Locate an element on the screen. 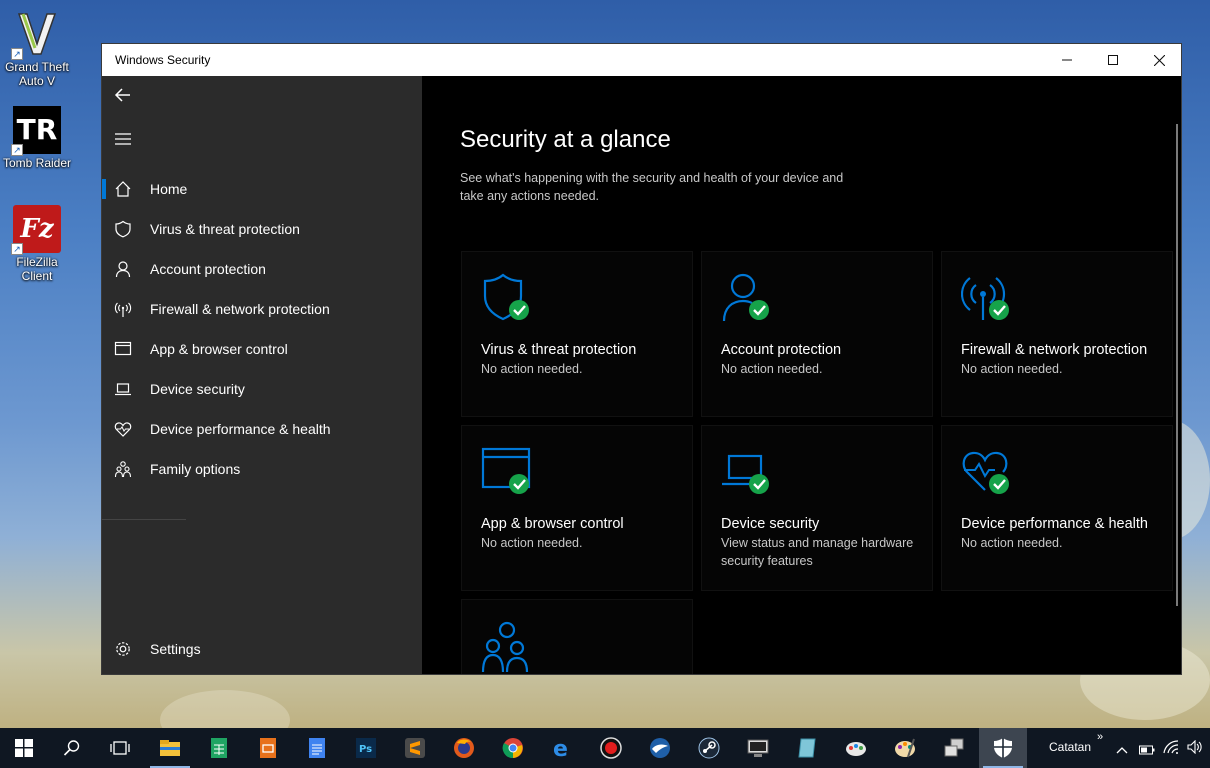  antenna-icon is located at coordinates (123, 309).